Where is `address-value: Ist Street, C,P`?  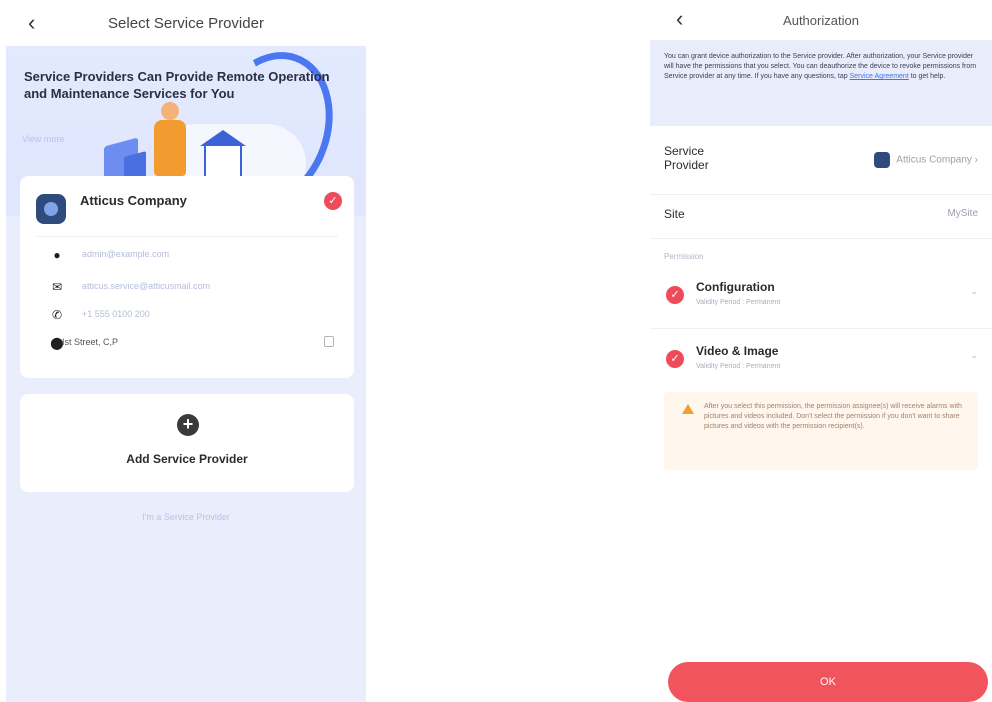
address-value: Ist Street, C,P is located at coordinates (90, 342).